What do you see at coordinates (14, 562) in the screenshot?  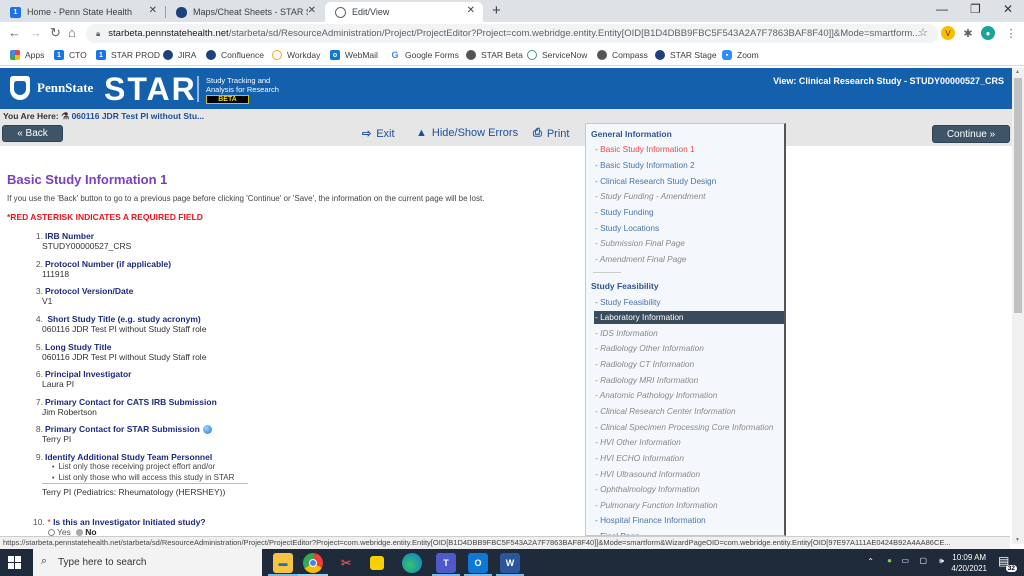 I see `windows-start-icon` at bounding box center [14, 562].